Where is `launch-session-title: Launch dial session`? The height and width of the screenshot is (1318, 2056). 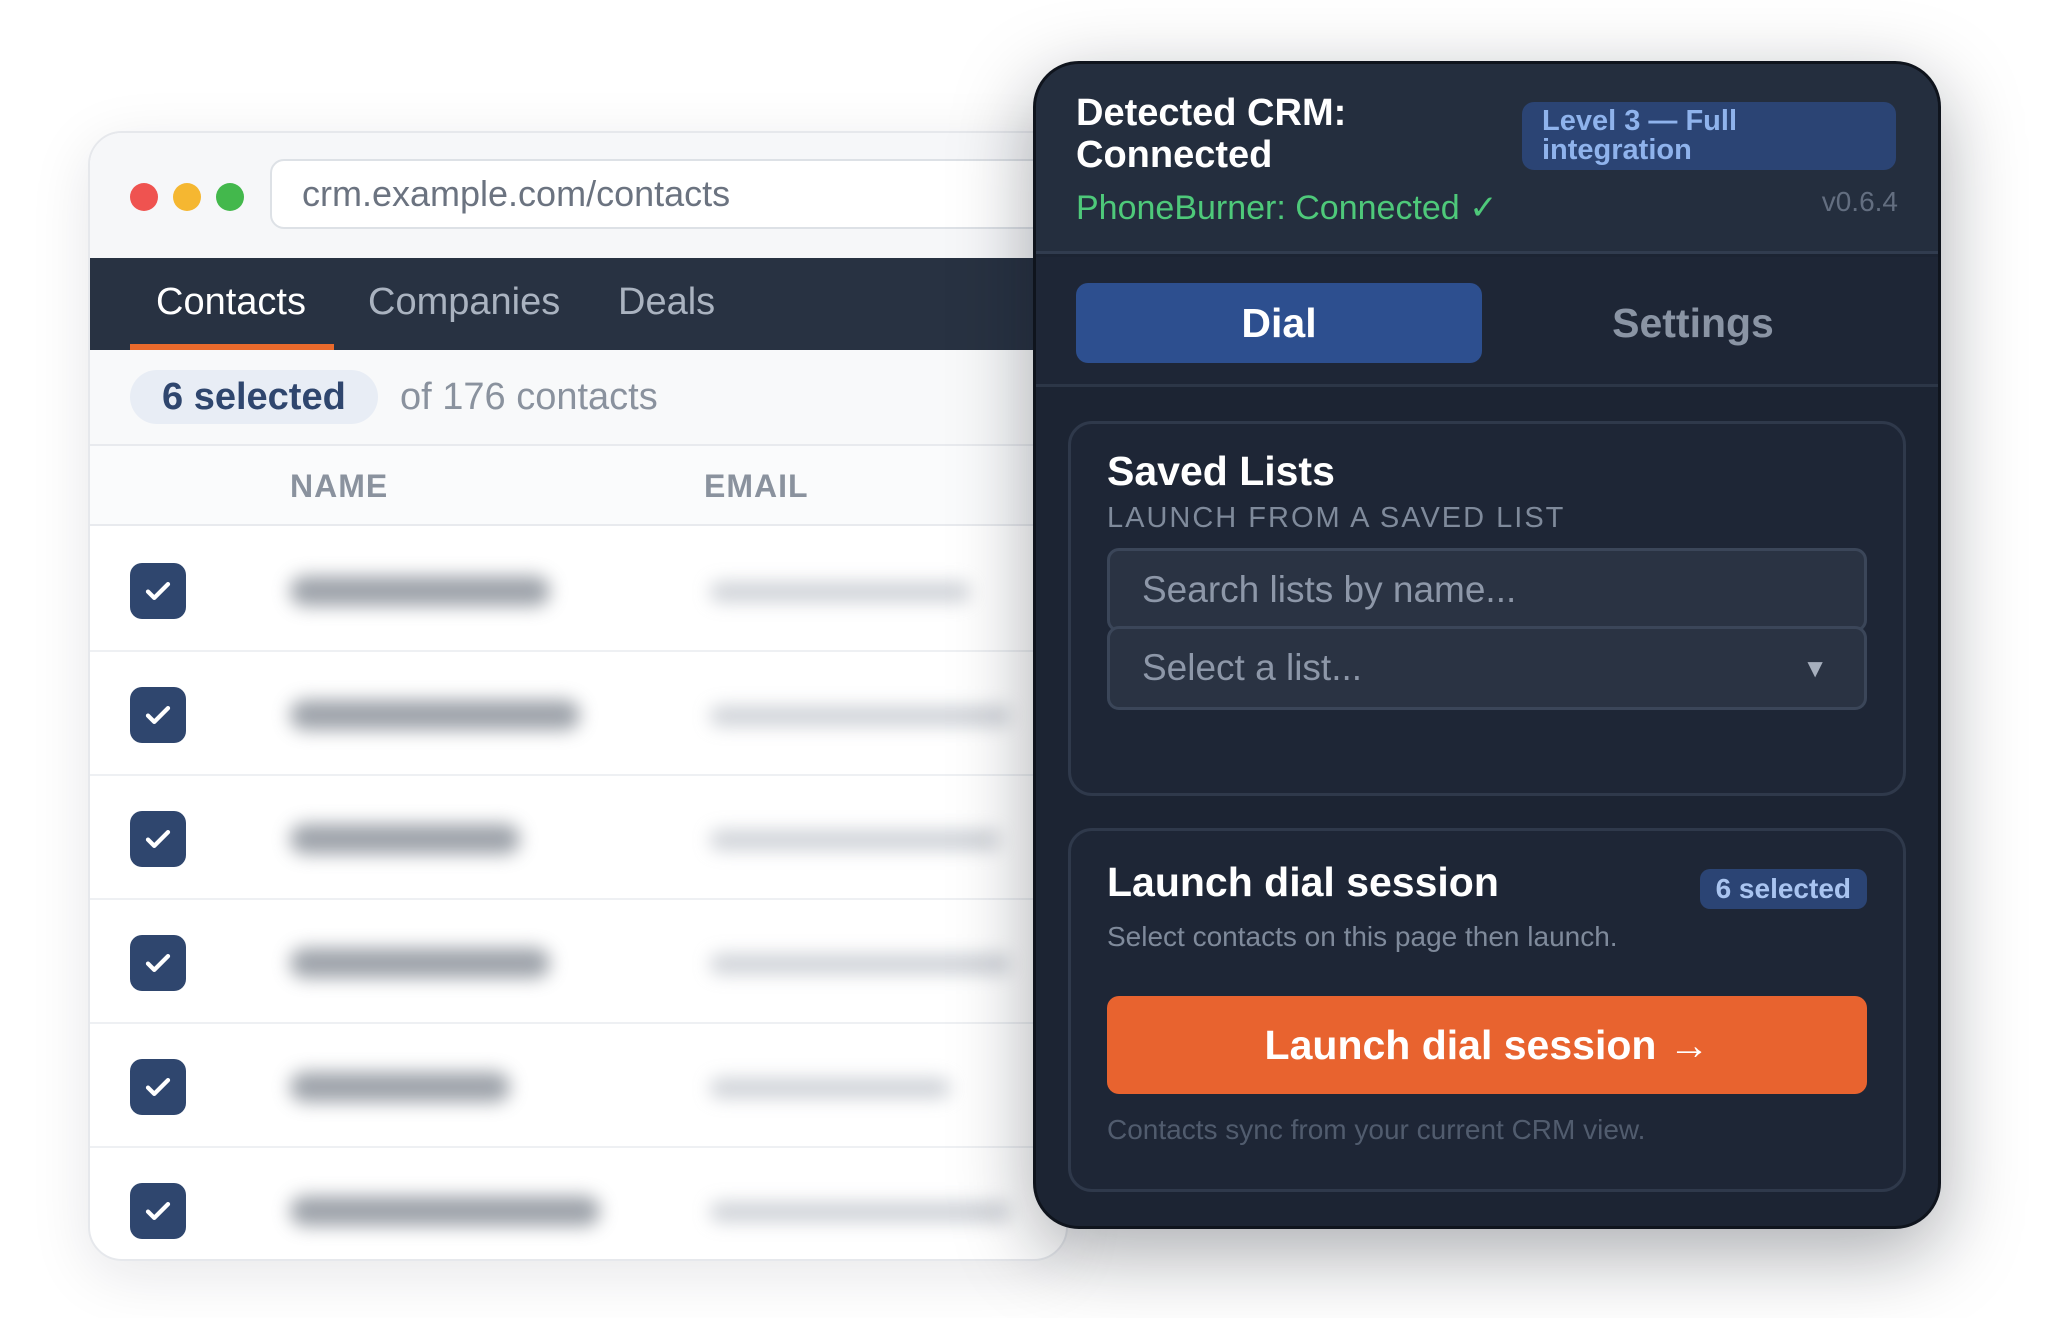 launch-session-title: Launch dial session is located at coordinates (1303, 882).